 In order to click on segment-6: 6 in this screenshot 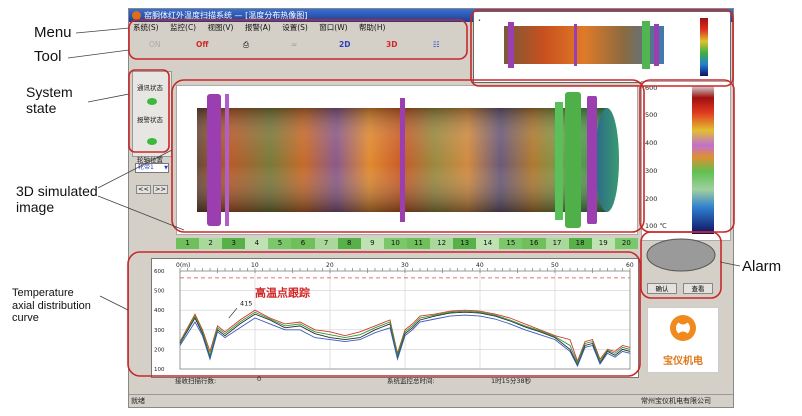, I will do `click(303, 243)`.